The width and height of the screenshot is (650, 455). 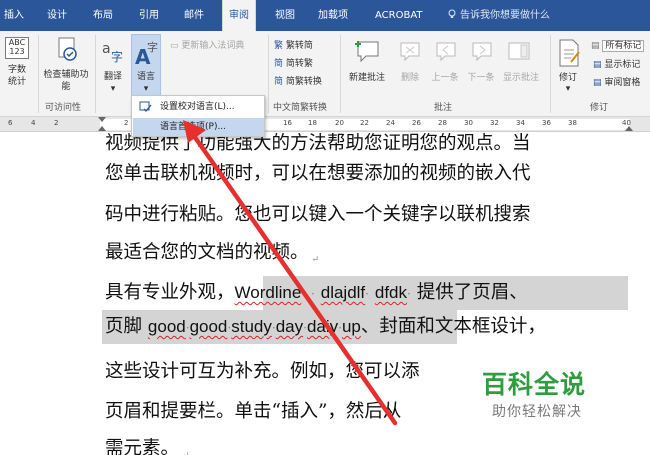 What do you see at coordinates (289, 326) in the screenshot?
I see `misspelled-word: day` at bounding box center [289, 326].